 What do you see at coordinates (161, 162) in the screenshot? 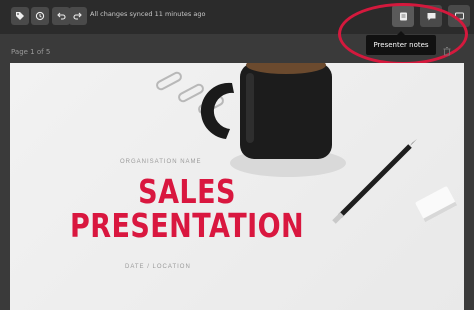
I see `organisation-name: ORGANISATION NAME` at bounding box center [161, 162].